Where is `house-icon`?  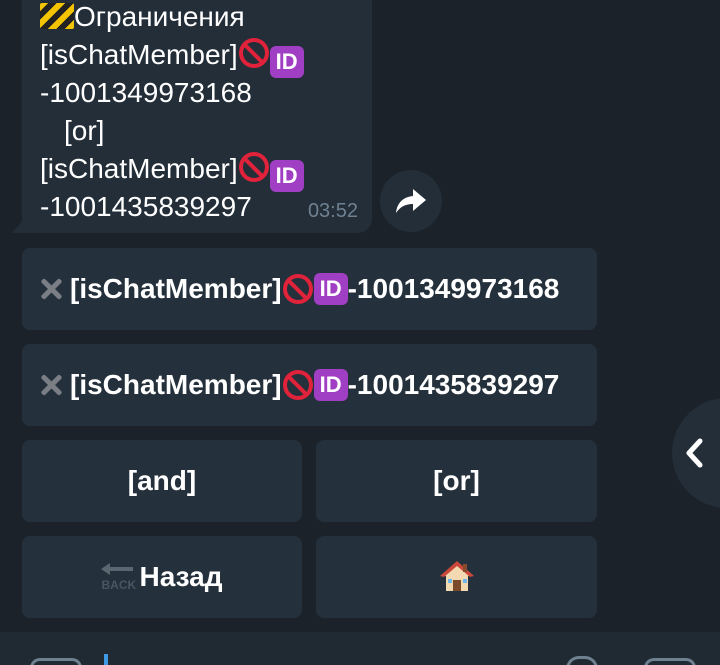
house-icon is located at coordinates (456, 576).